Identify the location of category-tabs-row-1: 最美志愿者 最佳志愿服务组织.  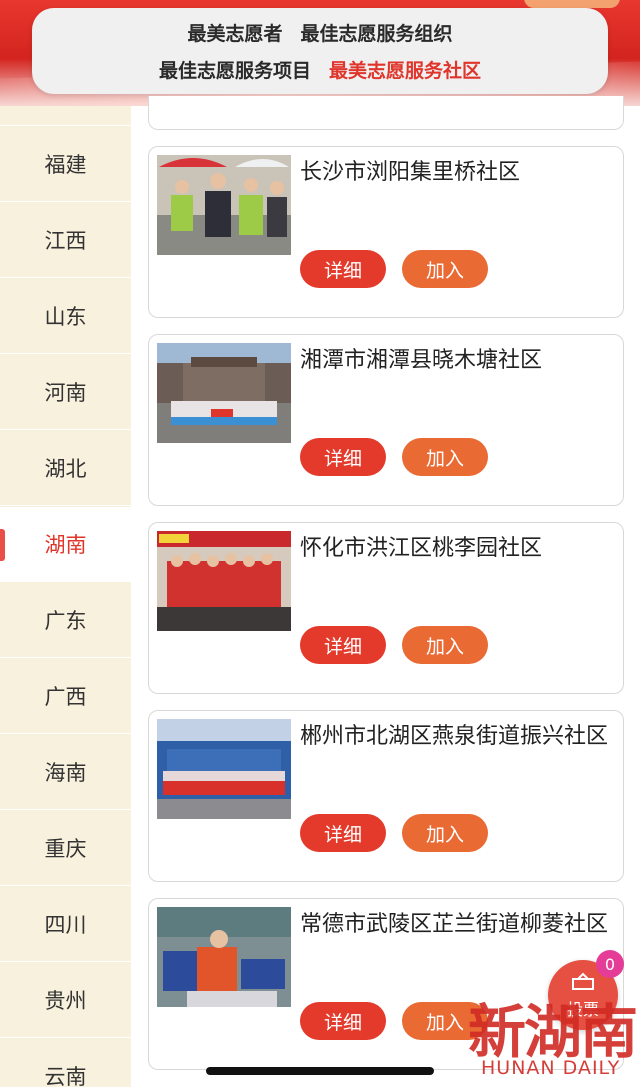
(320, 32).